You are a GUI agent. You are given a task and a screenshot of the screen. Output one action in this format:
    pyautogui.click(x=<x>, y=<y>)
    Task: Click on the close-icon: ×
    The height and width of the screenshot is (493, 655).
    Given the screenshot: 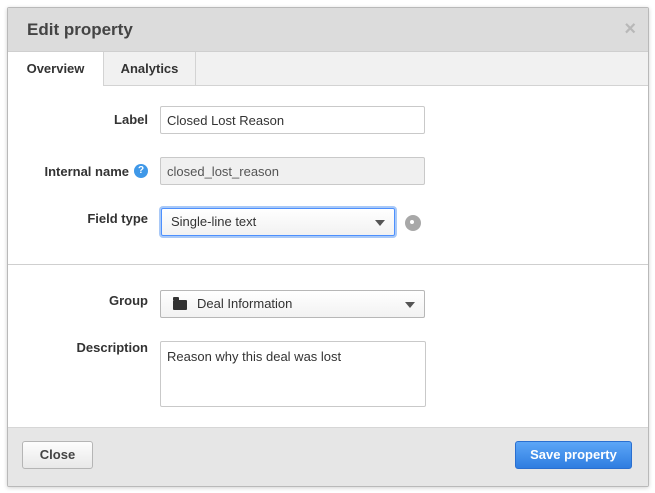 What is the action you would take?
    pyautogui.click(x=630, y=29)
    